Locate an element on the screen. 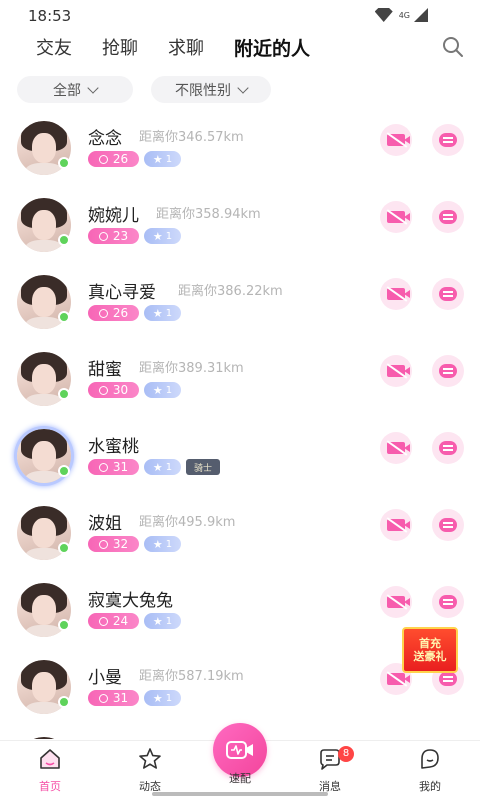 The width and height of the screenshot is (480, 800). user-badges: 23 ★ 1 is located at coordinates (134, 236).